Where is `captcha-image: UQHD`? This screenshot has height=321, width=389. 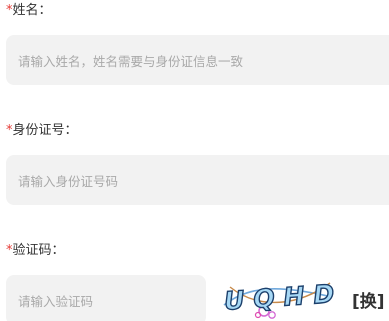 captcha-image: UQHD is located at coordinates (278, 297).